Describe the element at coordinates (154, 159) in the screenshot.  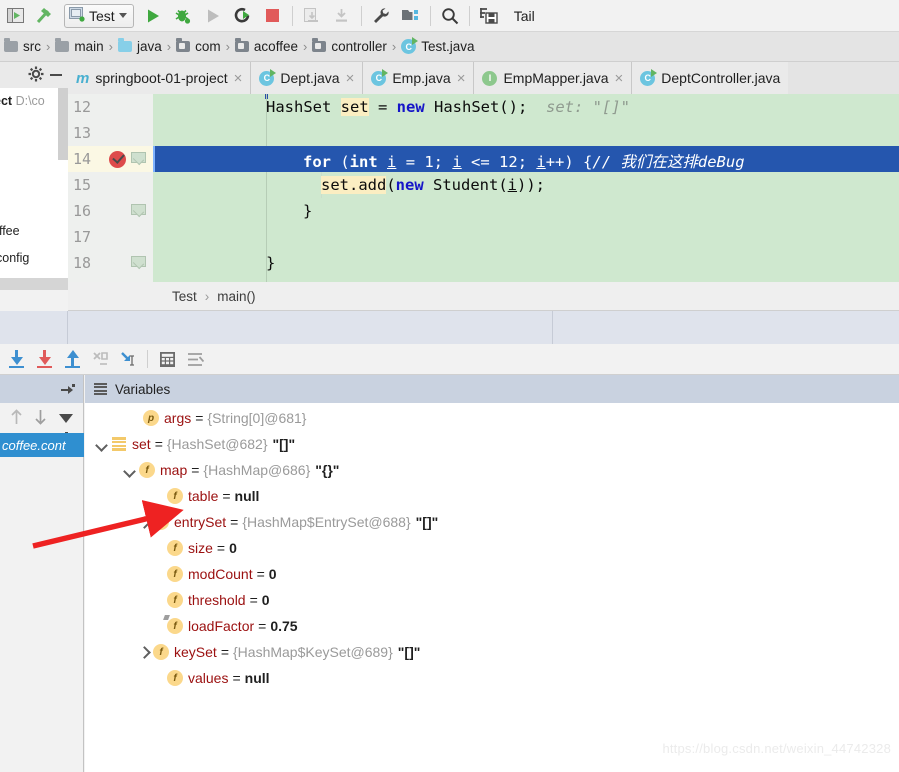
I see `current-line-edge` at that location.